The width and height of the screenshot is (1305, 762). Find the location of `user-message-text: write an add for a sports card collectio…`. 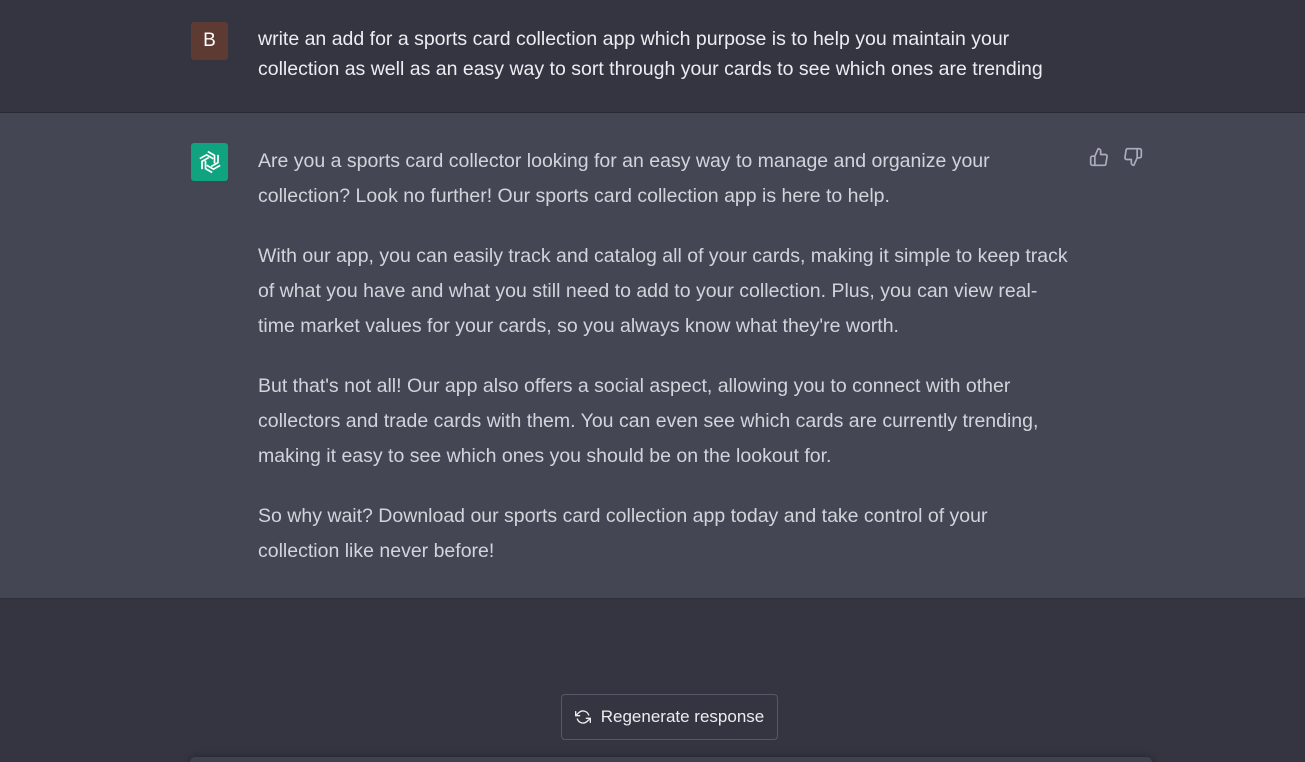

user-message-text: write an add for a sports card collectio… is located at coordinates (650, 54).